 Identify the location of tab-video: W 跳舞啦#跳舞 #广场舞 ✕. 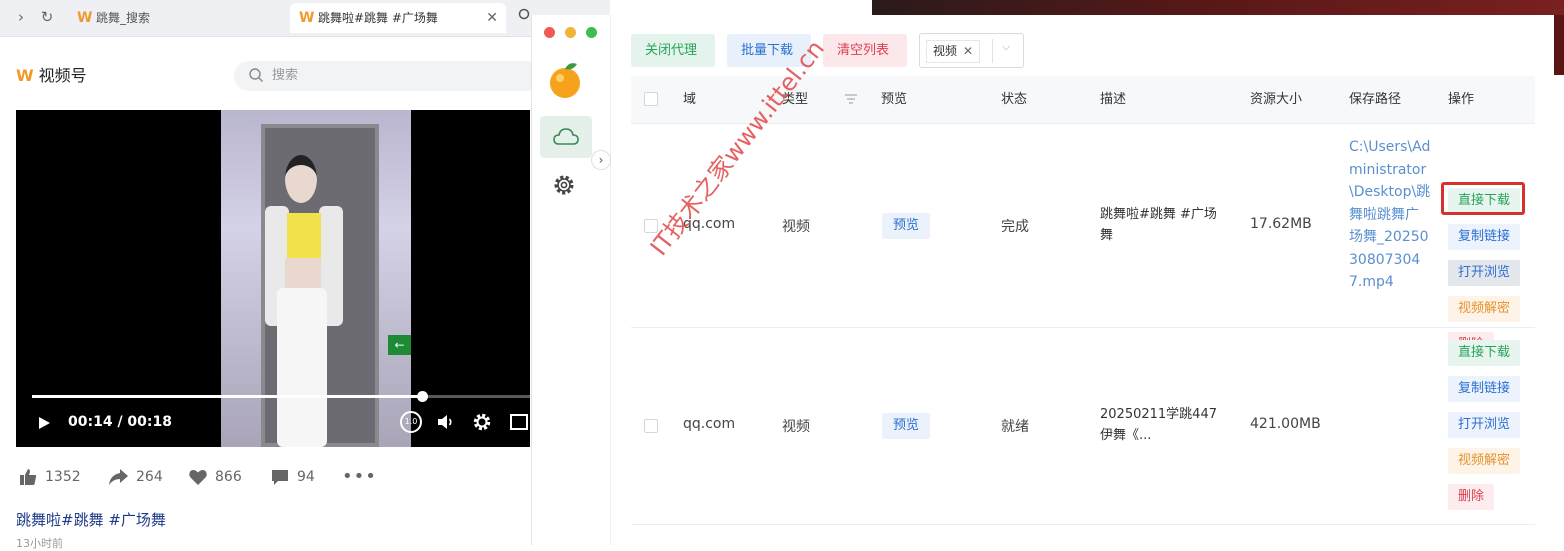
(398, 18).